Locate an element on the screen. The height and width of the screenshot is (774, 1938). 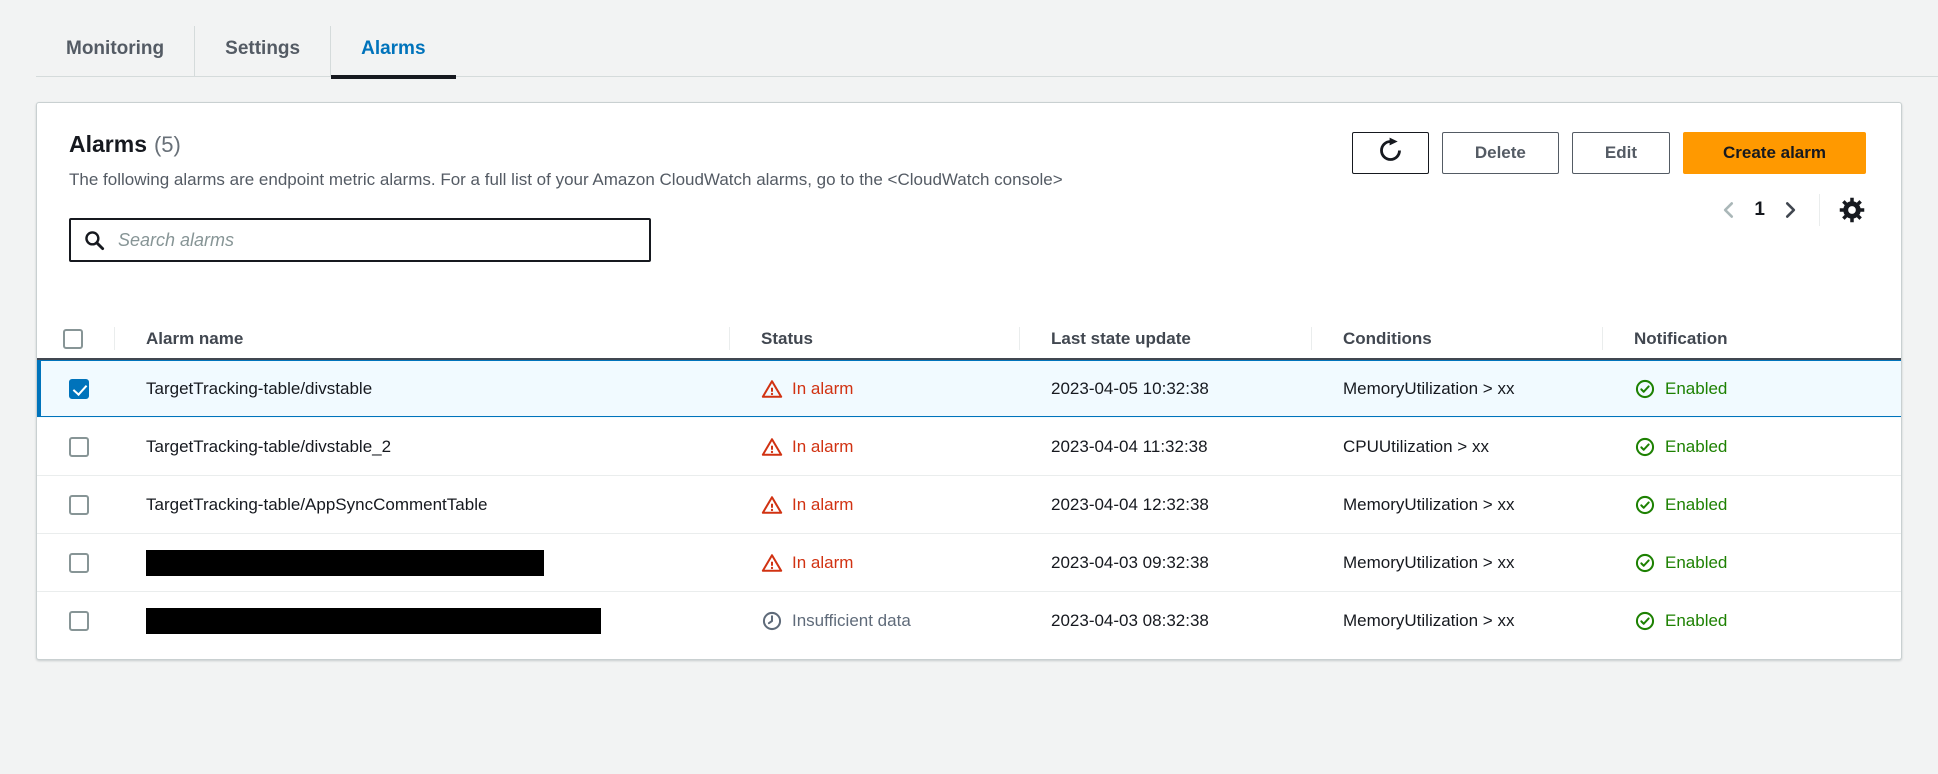
column-header-status: Status is located at coordinates (874, 338).